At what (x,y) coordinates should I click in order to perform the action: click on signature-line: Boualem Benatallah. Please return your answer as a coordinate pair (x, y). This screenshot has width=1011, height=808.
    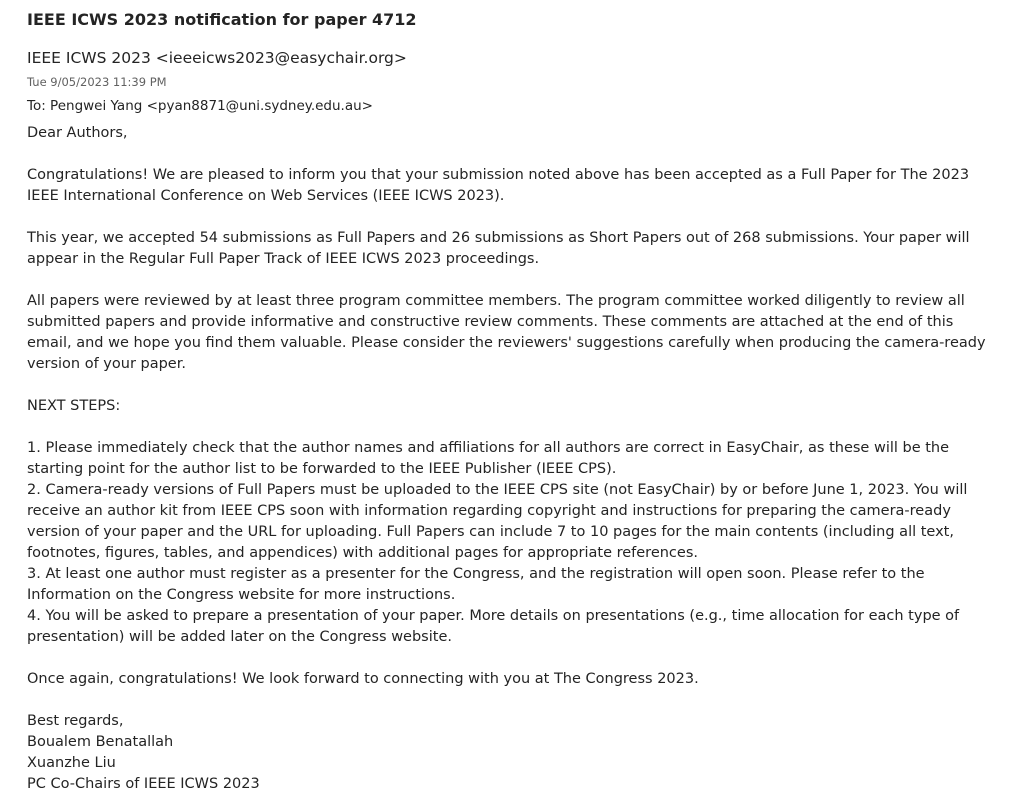
    Looking at the image, I should click on (100, 742).